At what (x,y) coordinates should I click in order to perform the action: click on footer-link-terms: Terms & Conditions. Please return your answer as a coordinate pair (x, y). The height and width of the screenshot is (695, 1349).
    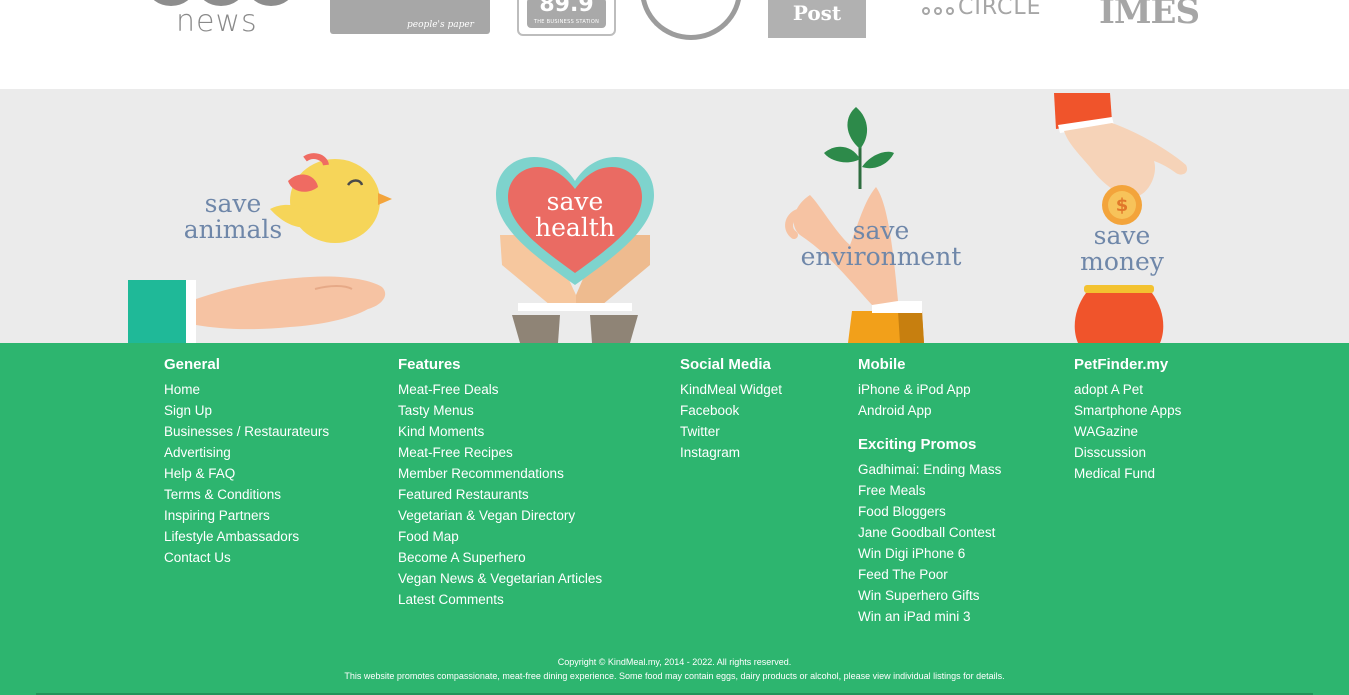
    Looking at the image, I should click on (222, 494).